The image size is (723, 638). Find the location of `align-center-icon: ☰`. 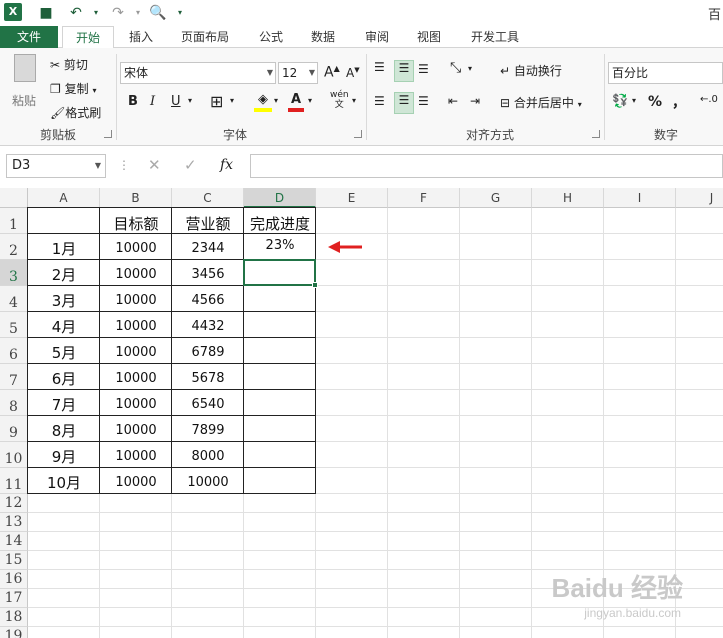

align-center-icon: ☰ is located at coordinates (404, 103).